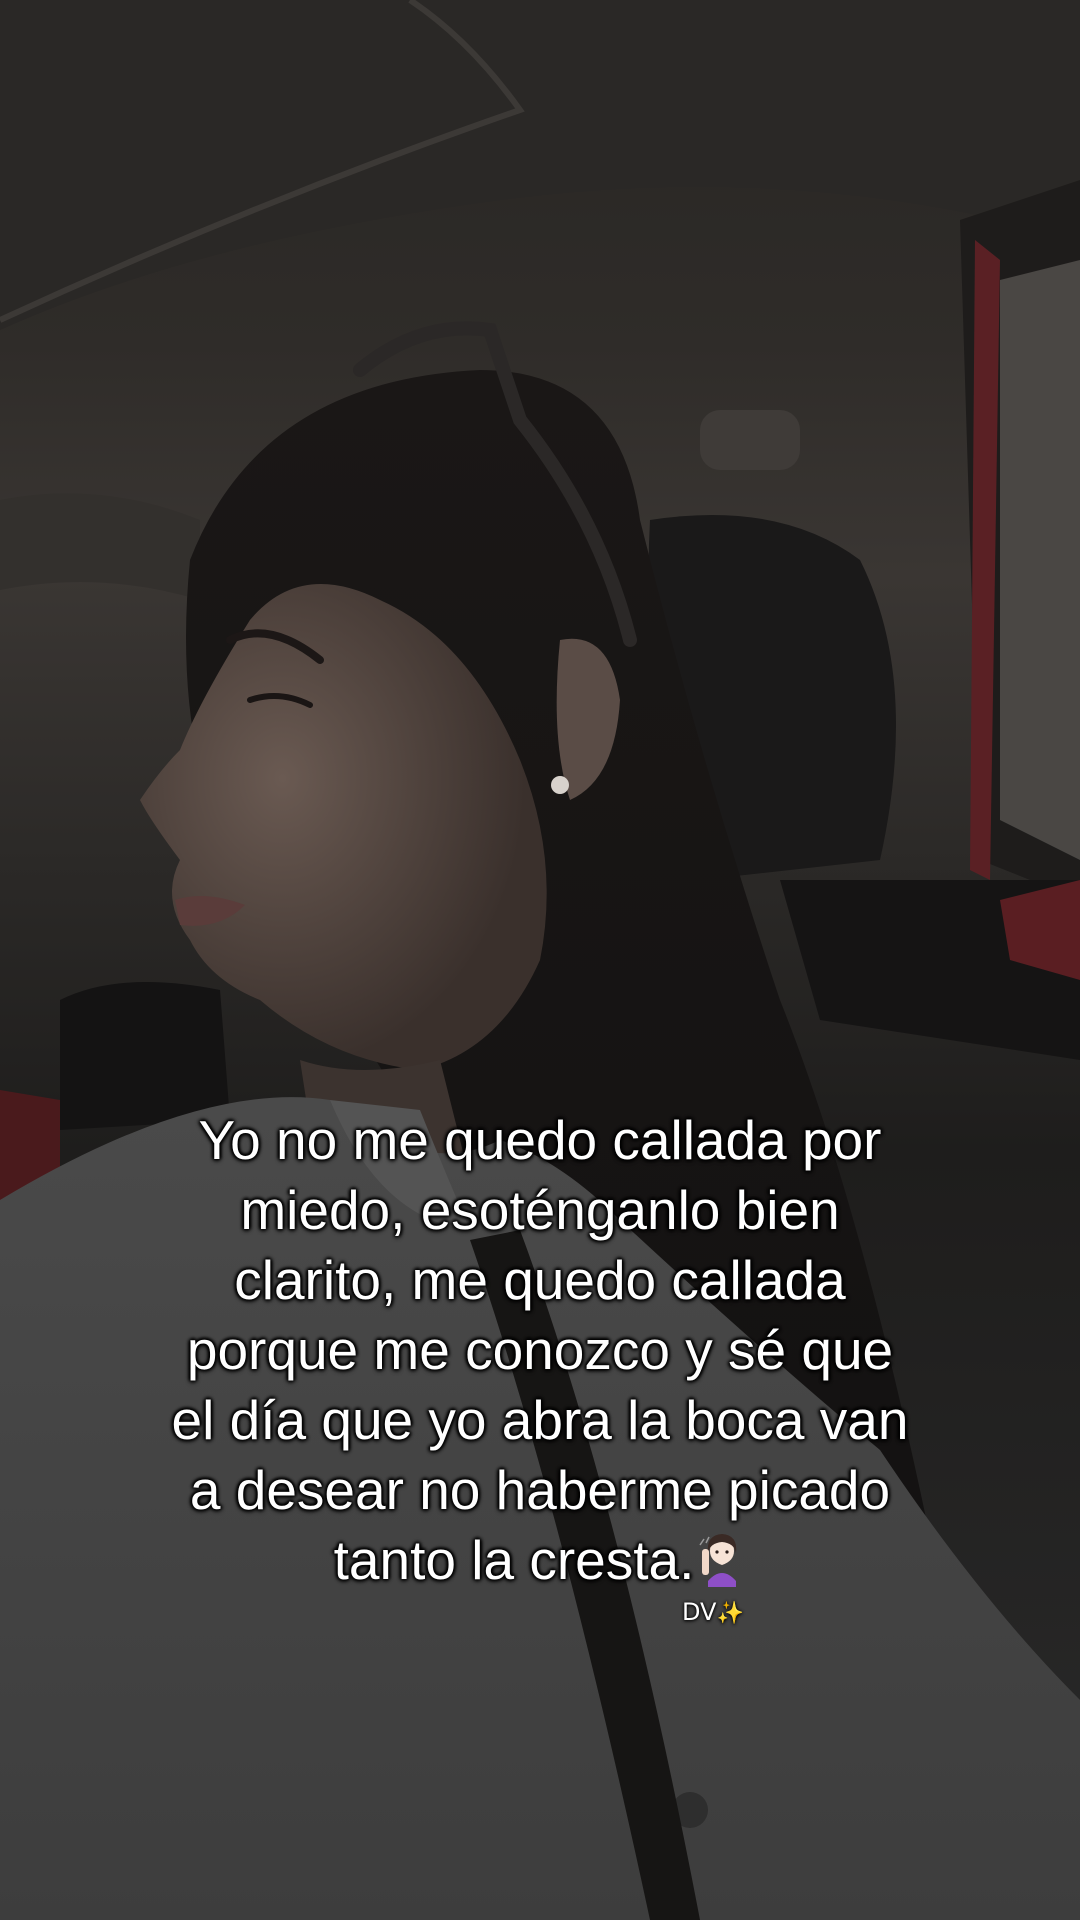  Describe the element at coordinates (540, 1140) in the screenshot. I see `caption-line: Yo no me quedo callada por` at that location.